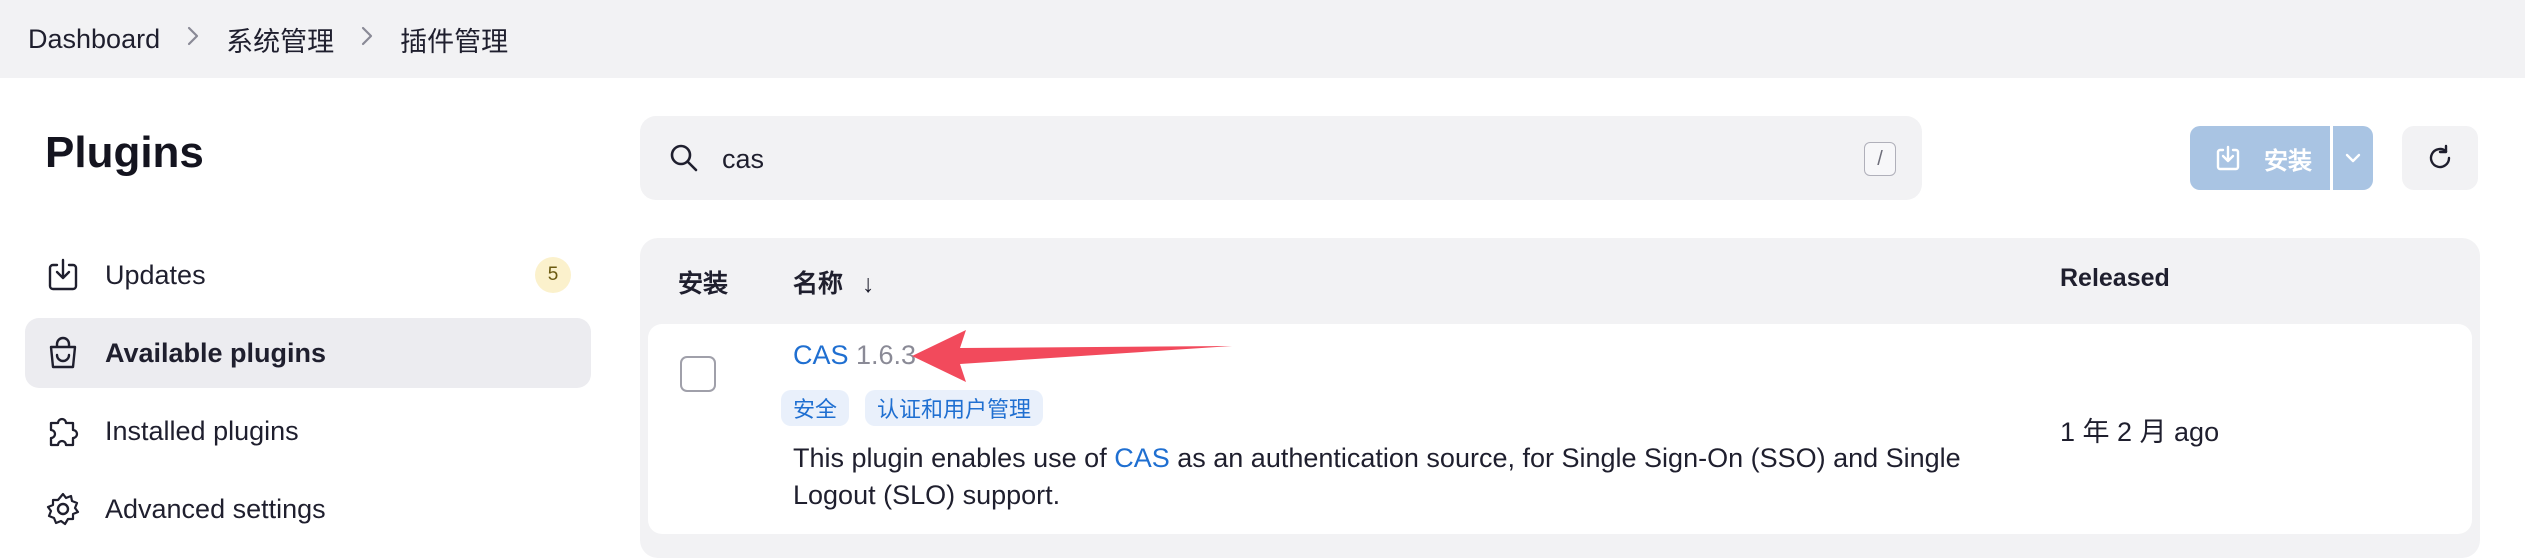  Describe the element at coordinates (2115, 278) in the screenshot. I see `column-header-released: Released` at that location.